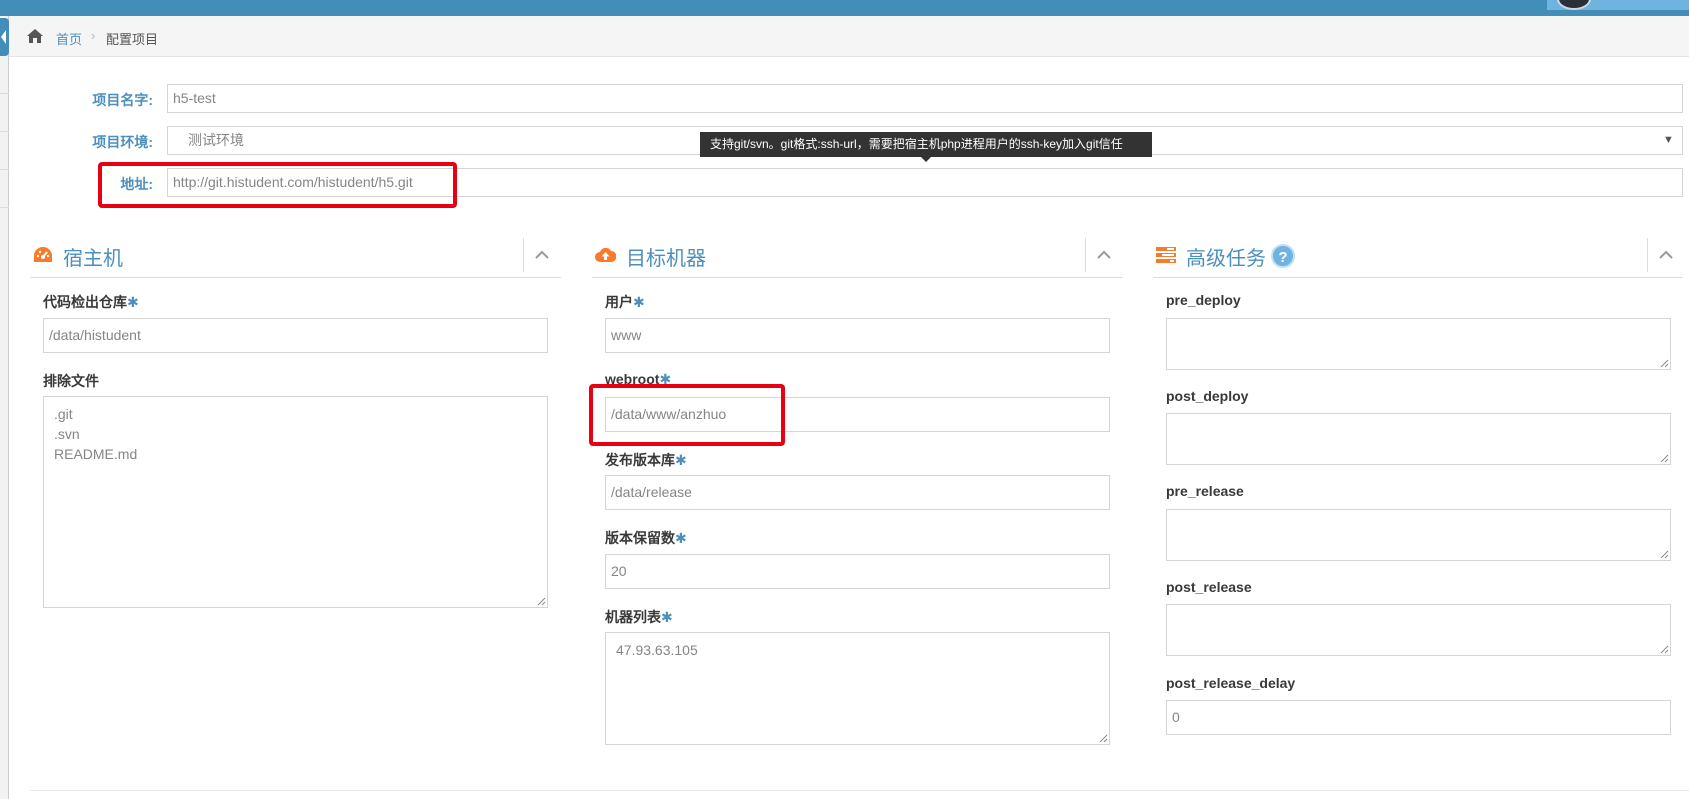  I want to click on post-release-label: post_release, so click(1209, 587).